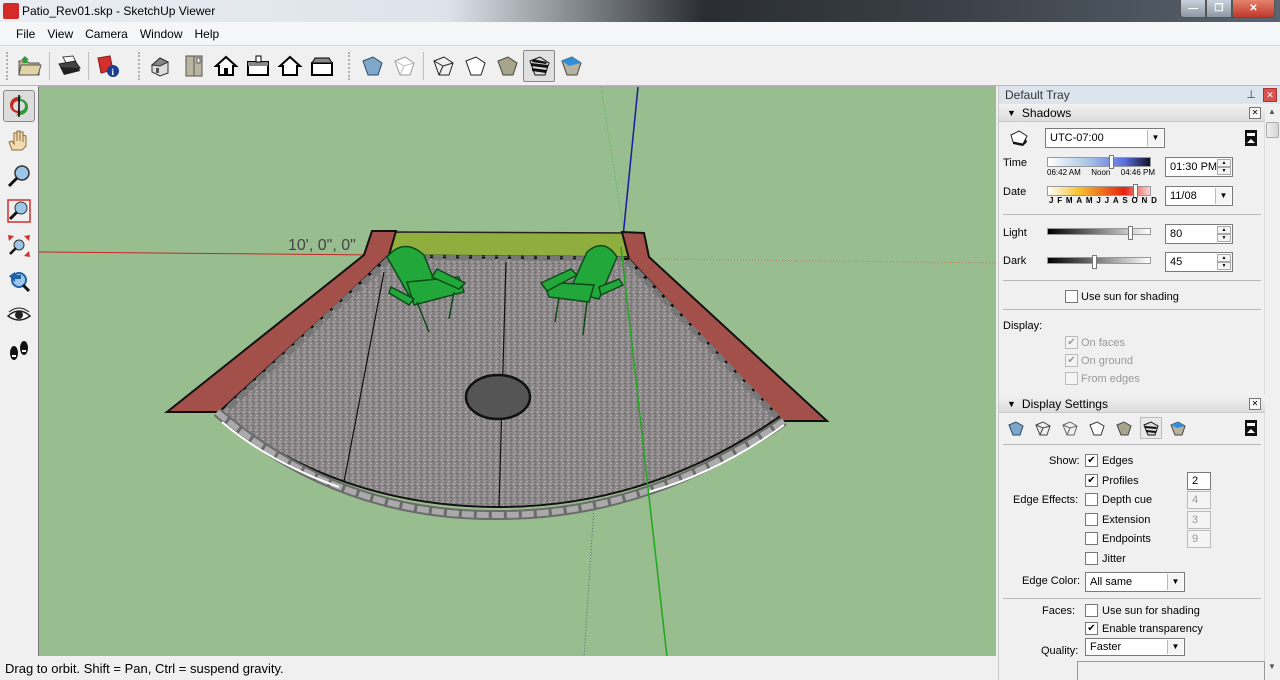  What do you see at coordinates (1135, 647) in the screenshot?
I see `quality-dropdown: Faster ▼` at bounding box center [1135, 647].